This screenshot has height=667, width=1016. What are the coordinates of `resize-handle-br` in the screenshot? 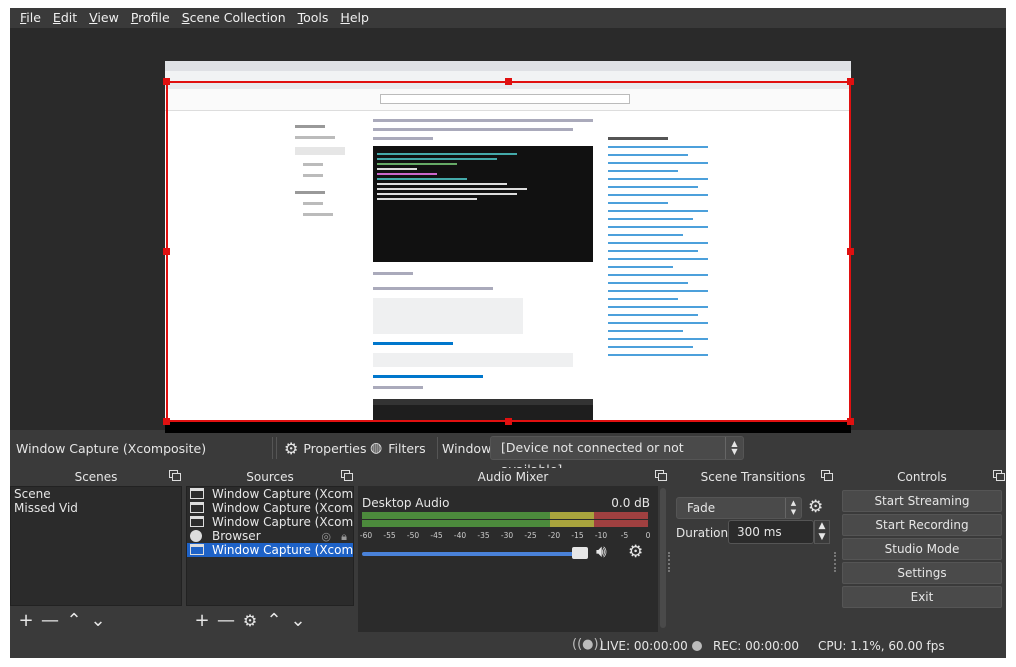 It's located at (850, 421).